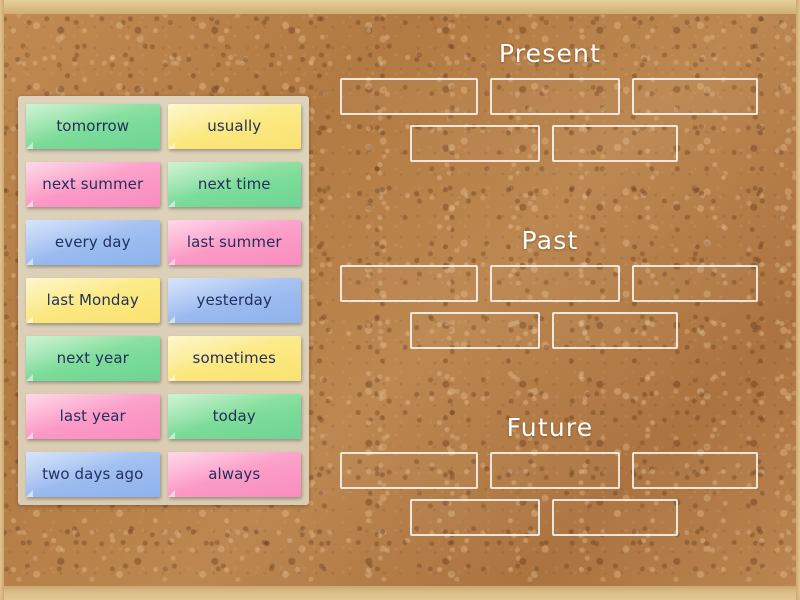 The height and width of the screenshot is (600, 800). I want to click on word-card-label: yesterday, so click(234, 300).